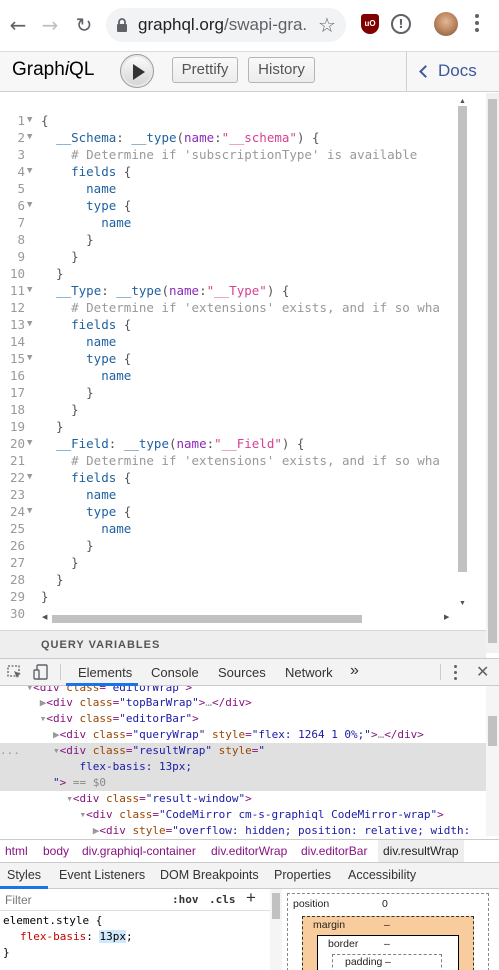  I want to click on forward-icon: →, so click(50, 25).